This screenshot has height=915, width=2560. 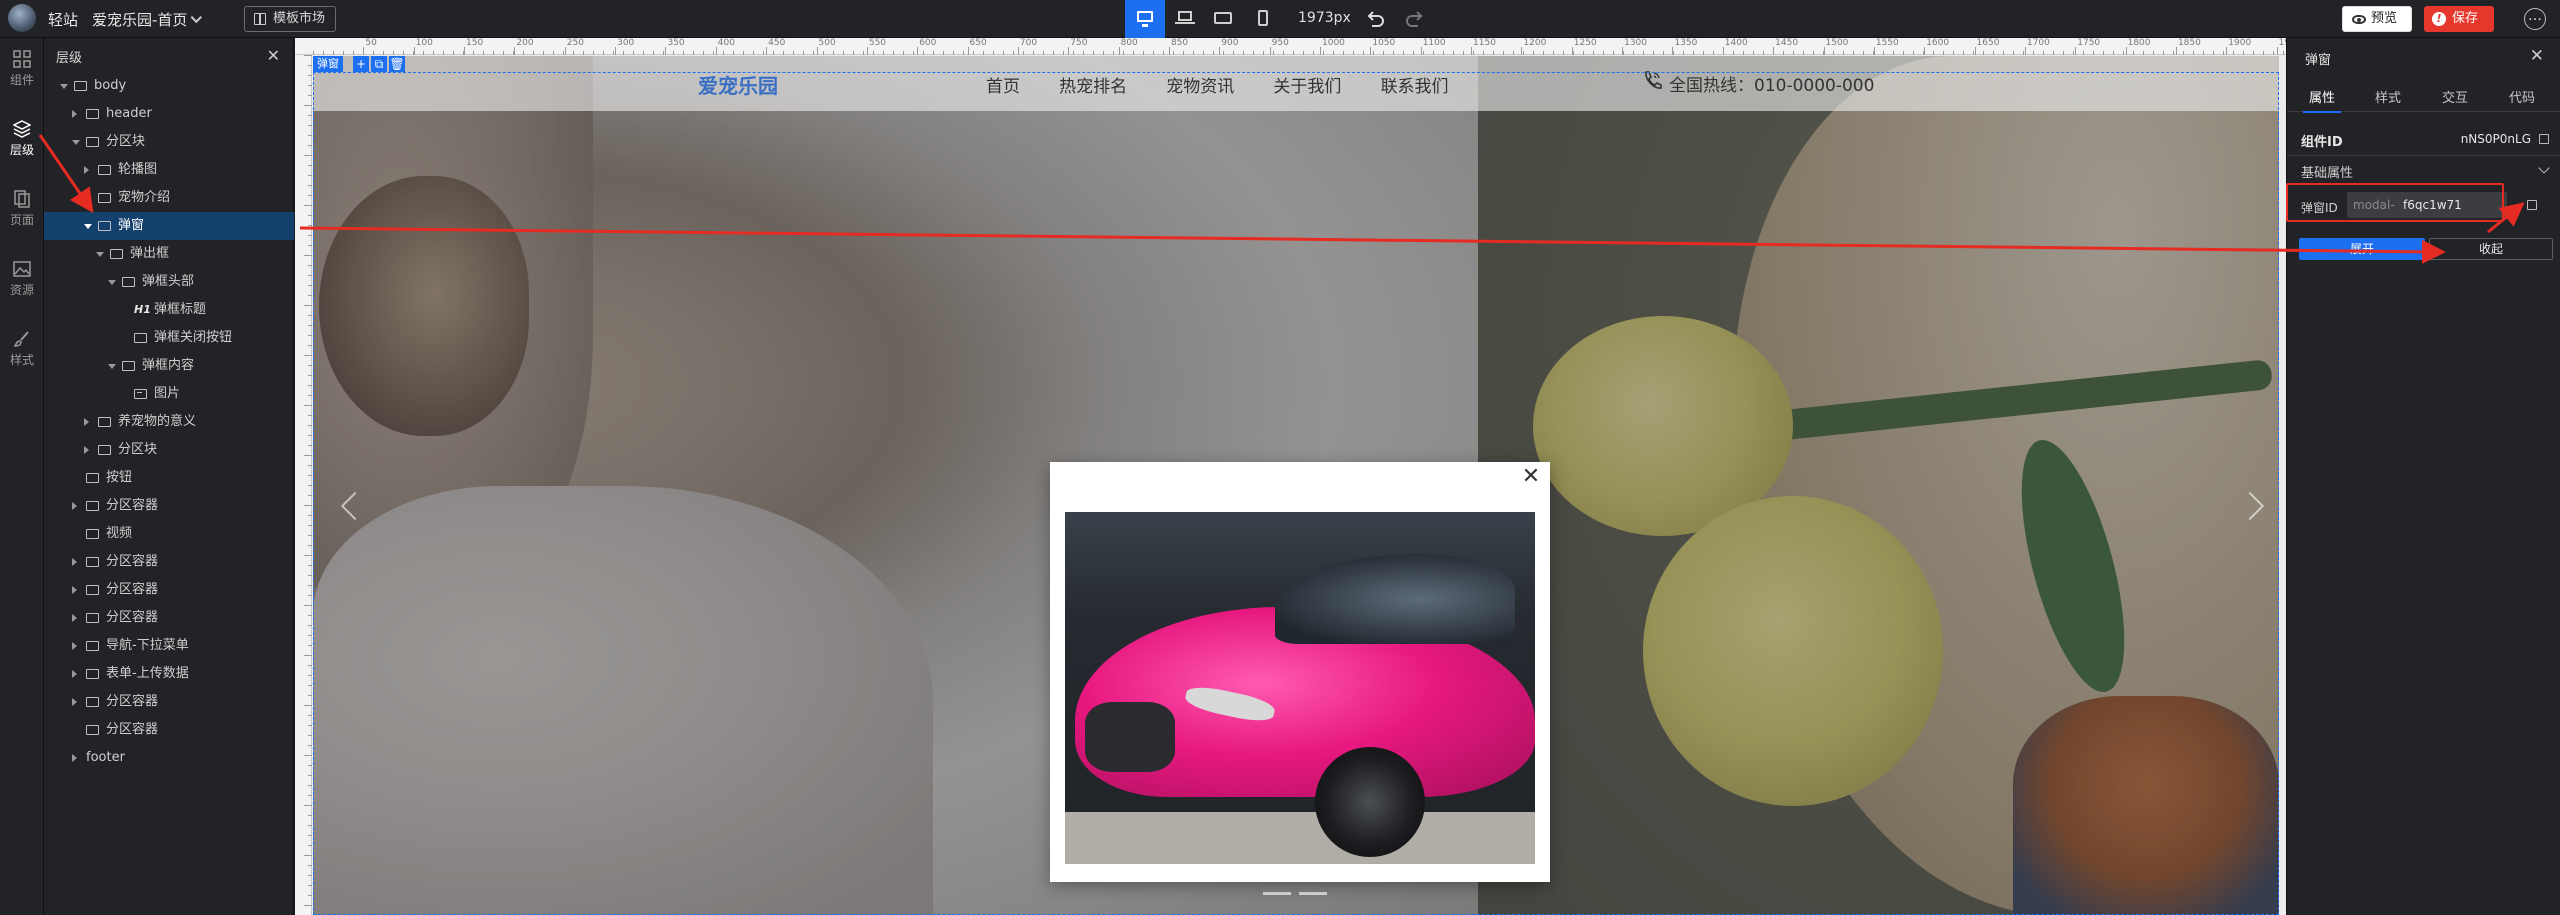 What do you see at coordinates (2362, 249) in the screenshot?
I see `expand-button: 展开` at bounding box center [2362, 249].